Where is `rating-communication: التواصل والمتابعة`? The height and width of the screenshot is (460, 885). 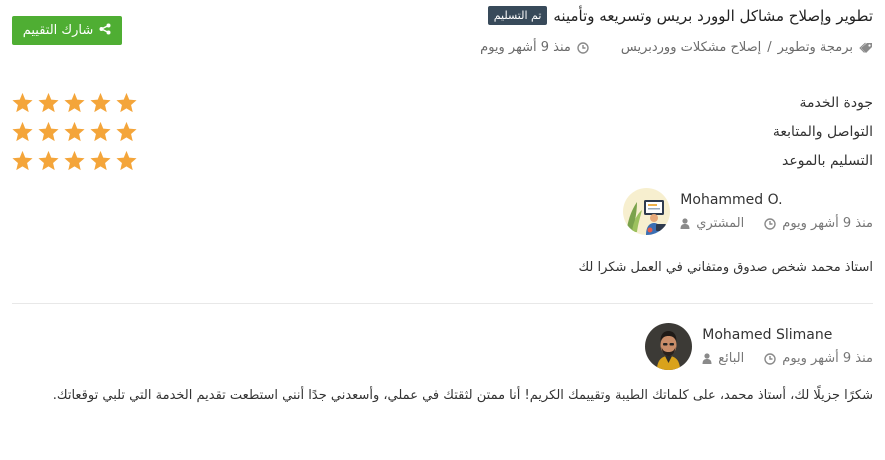 rating-communication: التواصل والمتابعة is located at coordinates (442, 131).